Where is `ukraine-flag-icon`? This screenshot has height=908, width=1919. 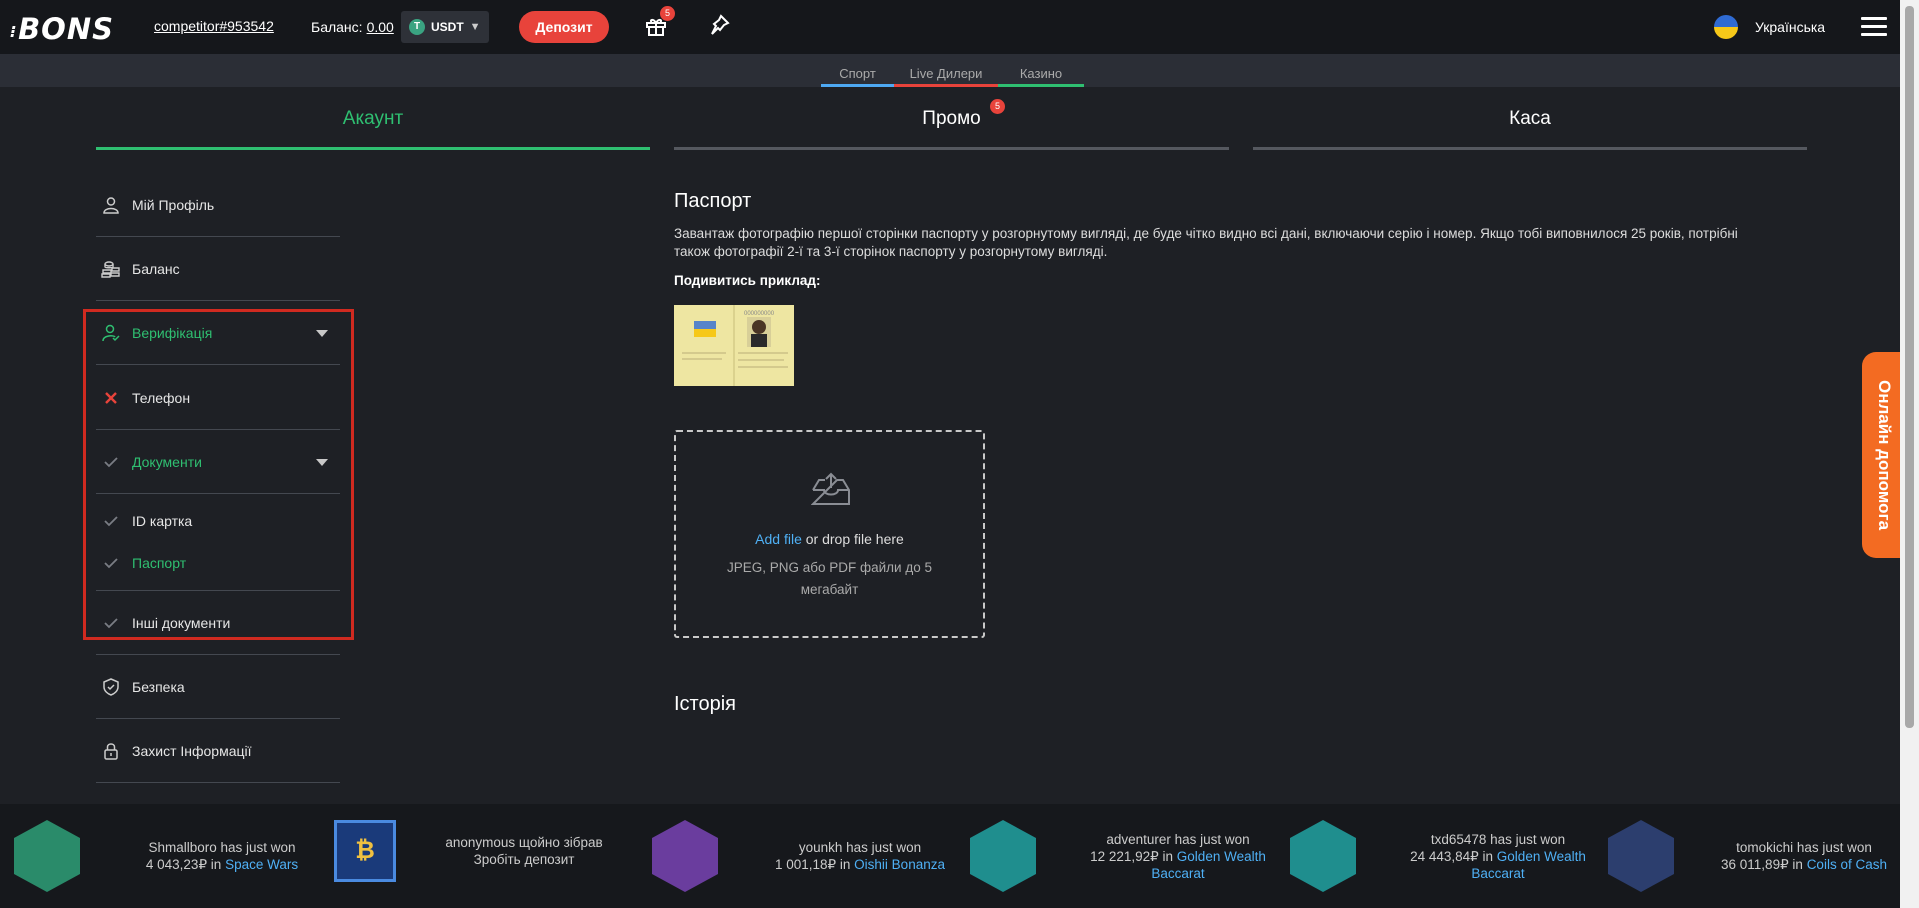 ukraine-flag-icon is located at coordinates (1726, 27).